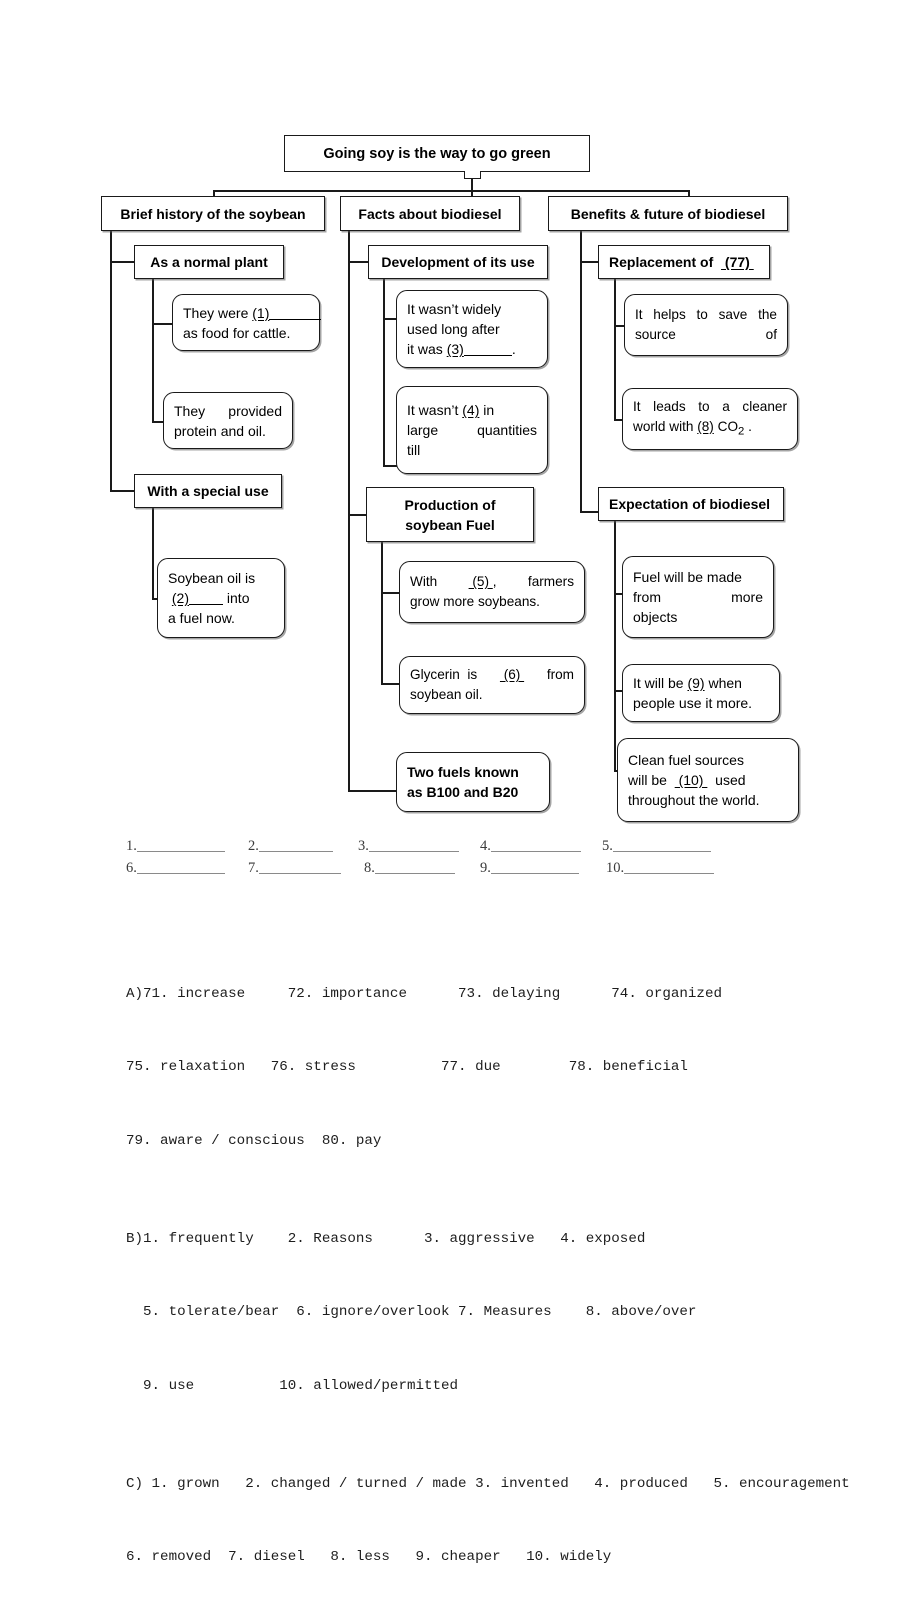 The width and height of the screenshot is (920, 1619). What do you see at coordinates (667, 846) in the screenshot?
I see `answer-blank-item: 5.` at bounding box center [667, 846].